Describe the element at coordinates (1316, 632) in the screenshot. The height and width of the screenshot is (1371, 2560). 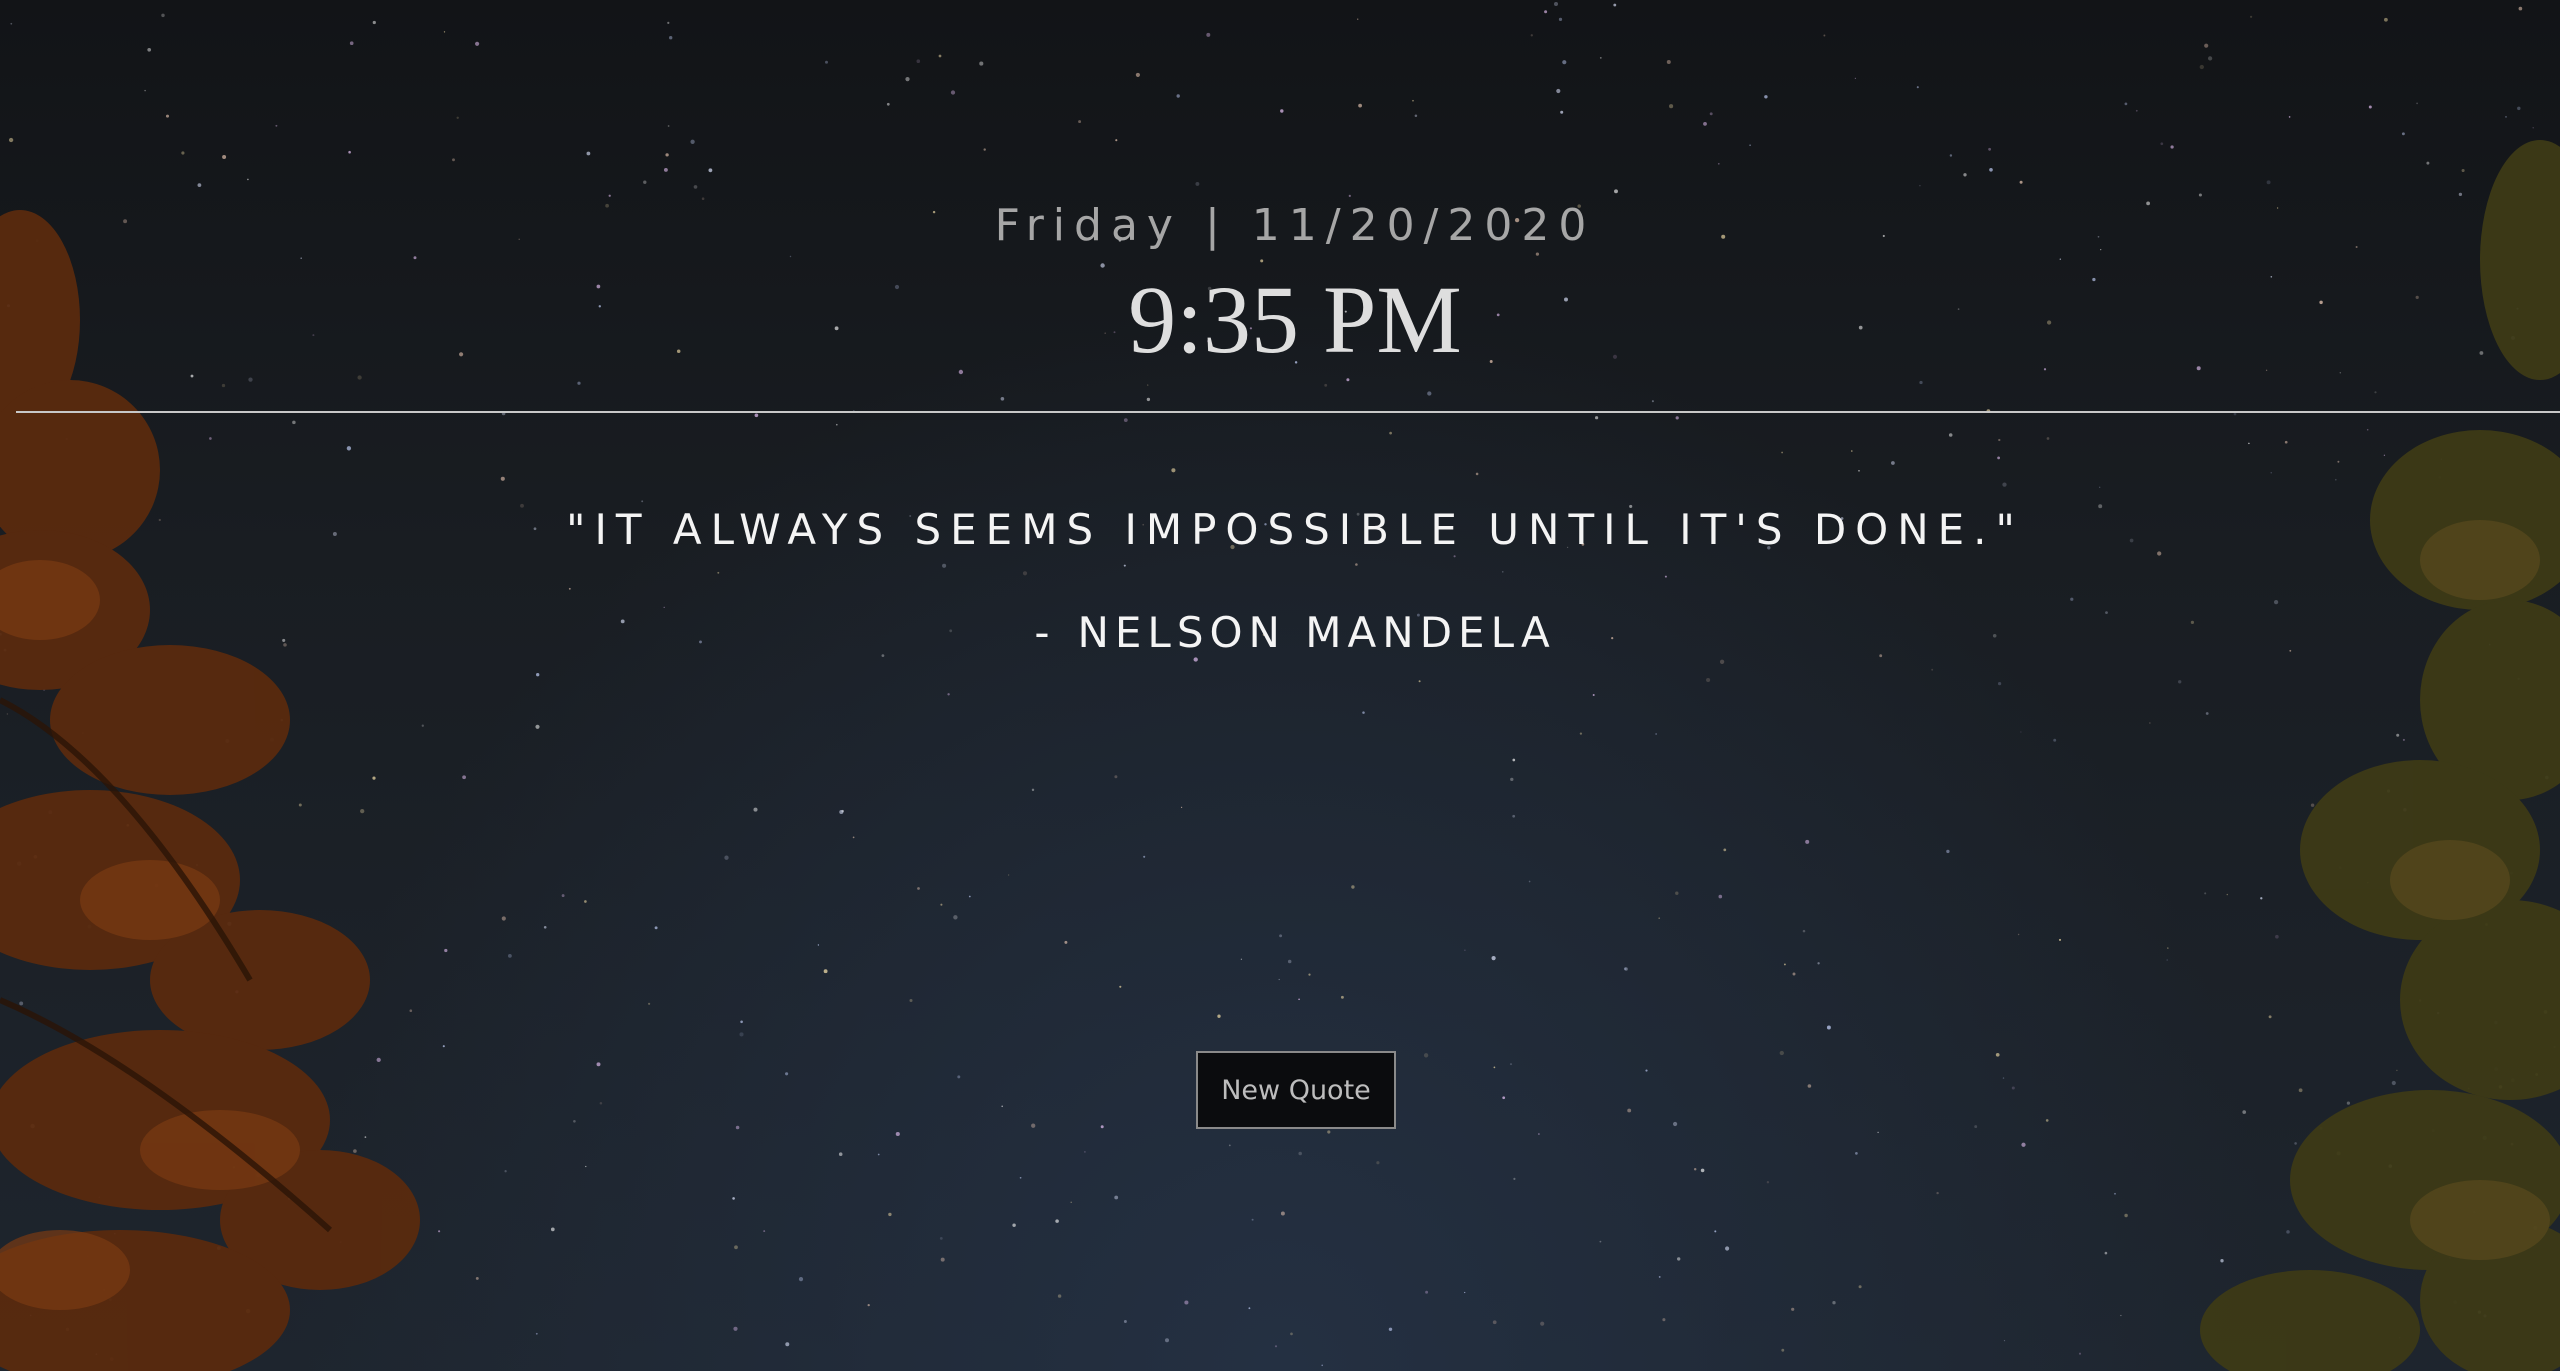
I see `quote-author: Nelson Mandela` at that location.